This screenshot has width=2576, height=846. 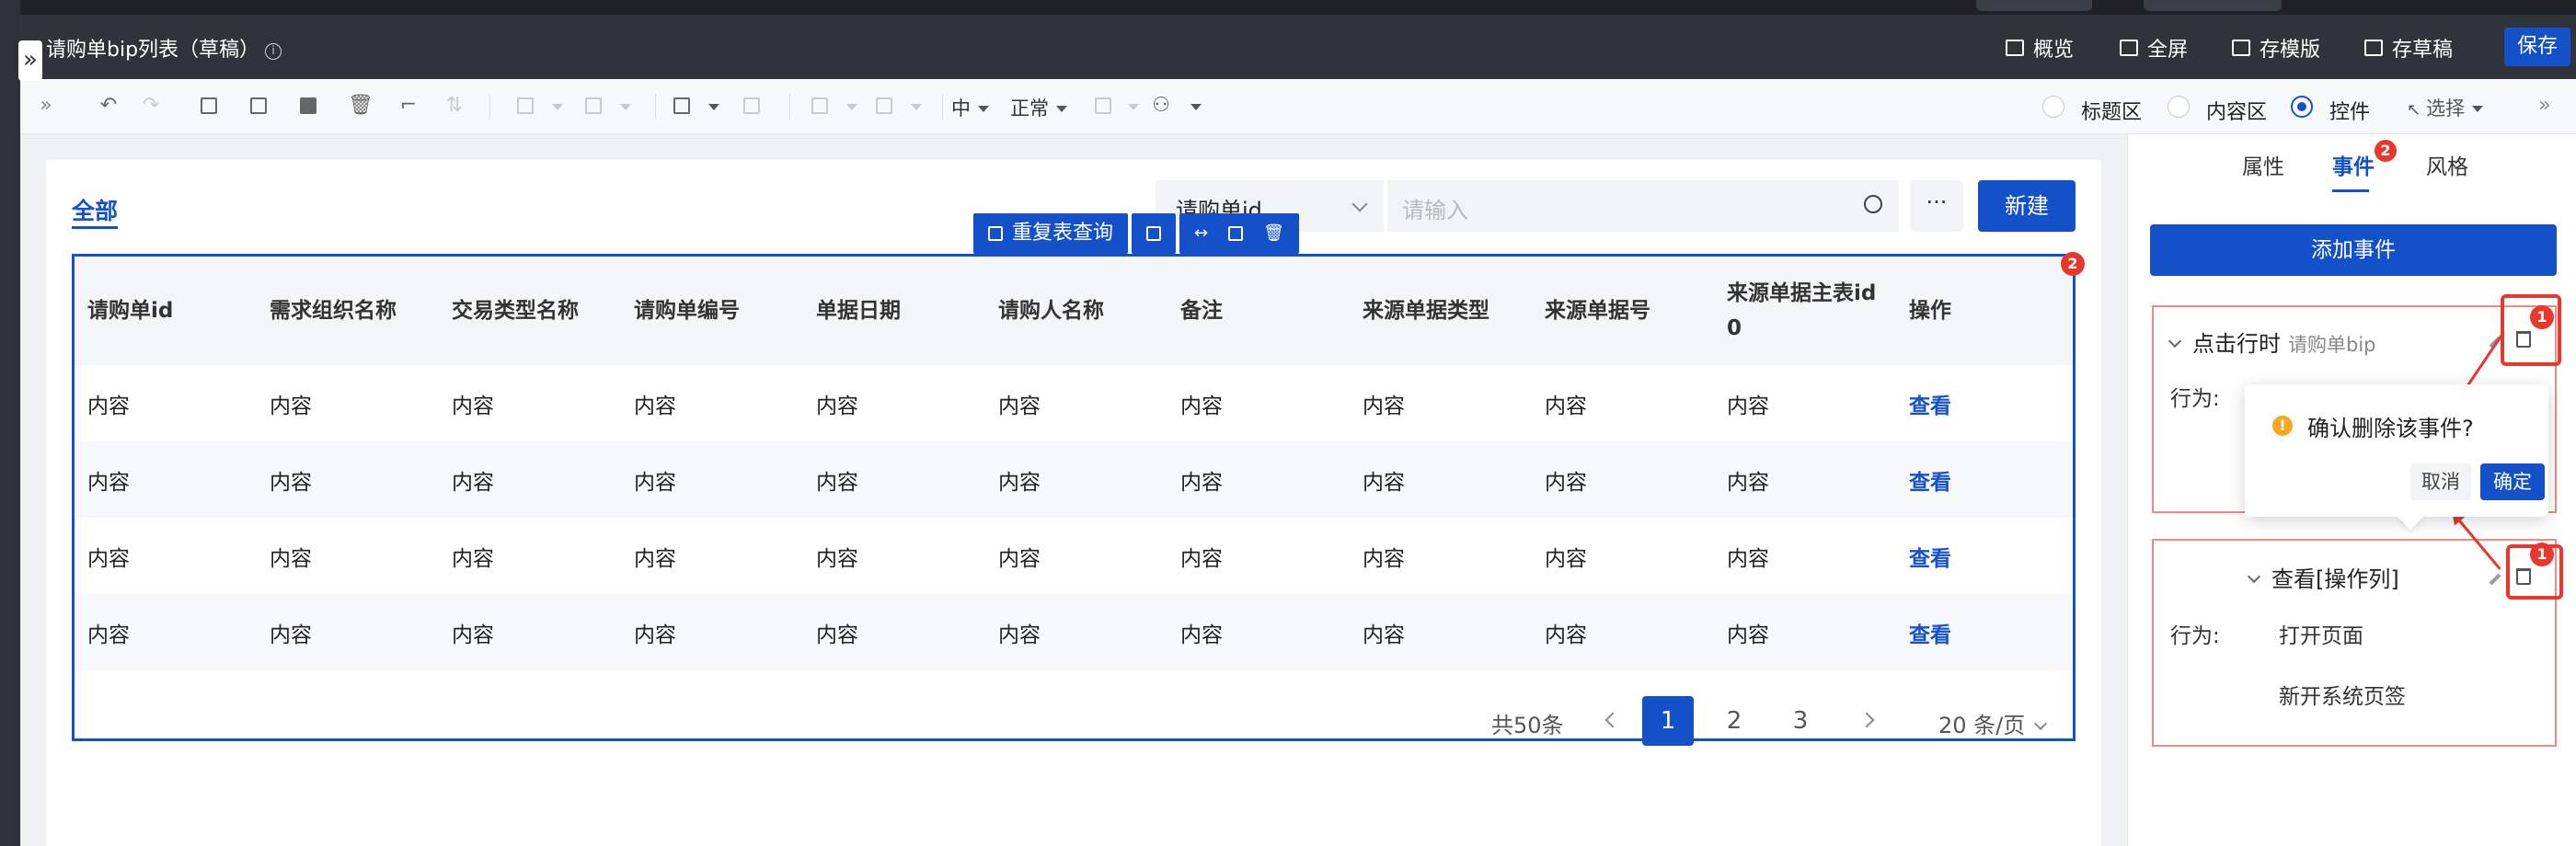 What do you see at coordinates (1051, 234) in the screenshot?
I see `requery-button: 重复表查询` at bounding box center [1051, 234].